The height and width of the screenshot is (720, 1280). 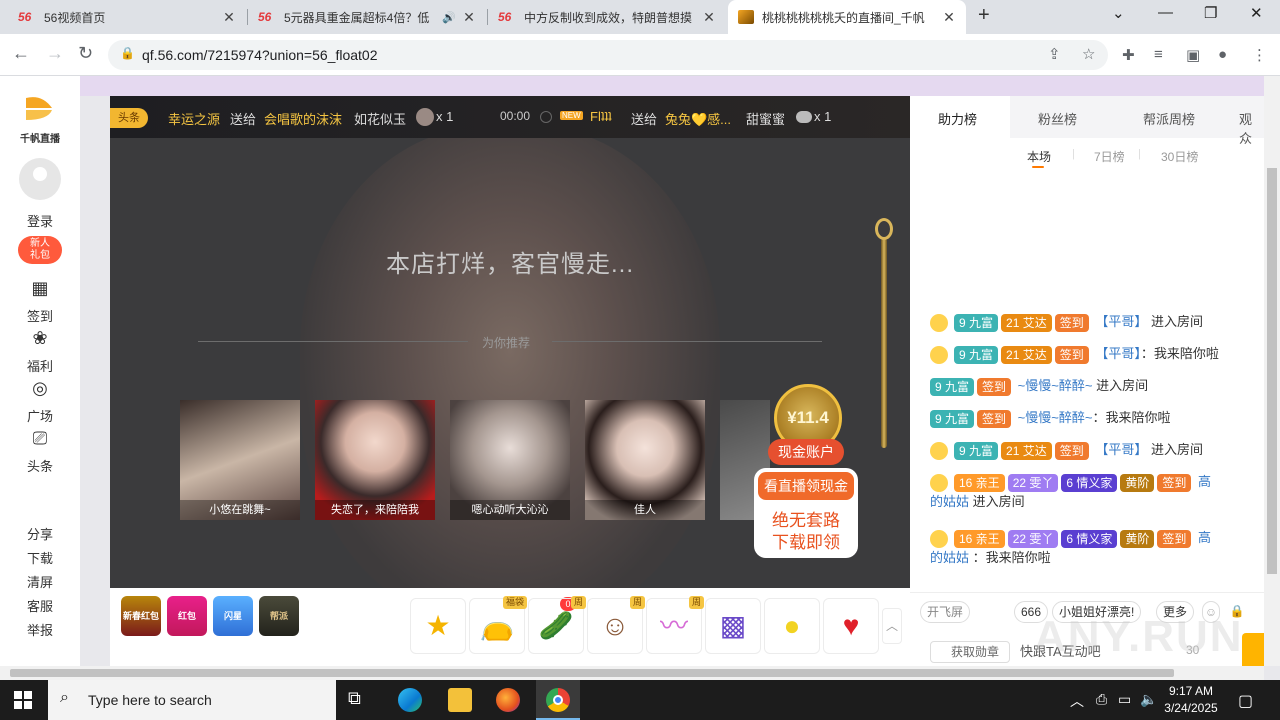 What do you see at coordinates (851, 626) in the screenshot?
I see `love-heart-icon: ♥` at bounding box center [851, 626].